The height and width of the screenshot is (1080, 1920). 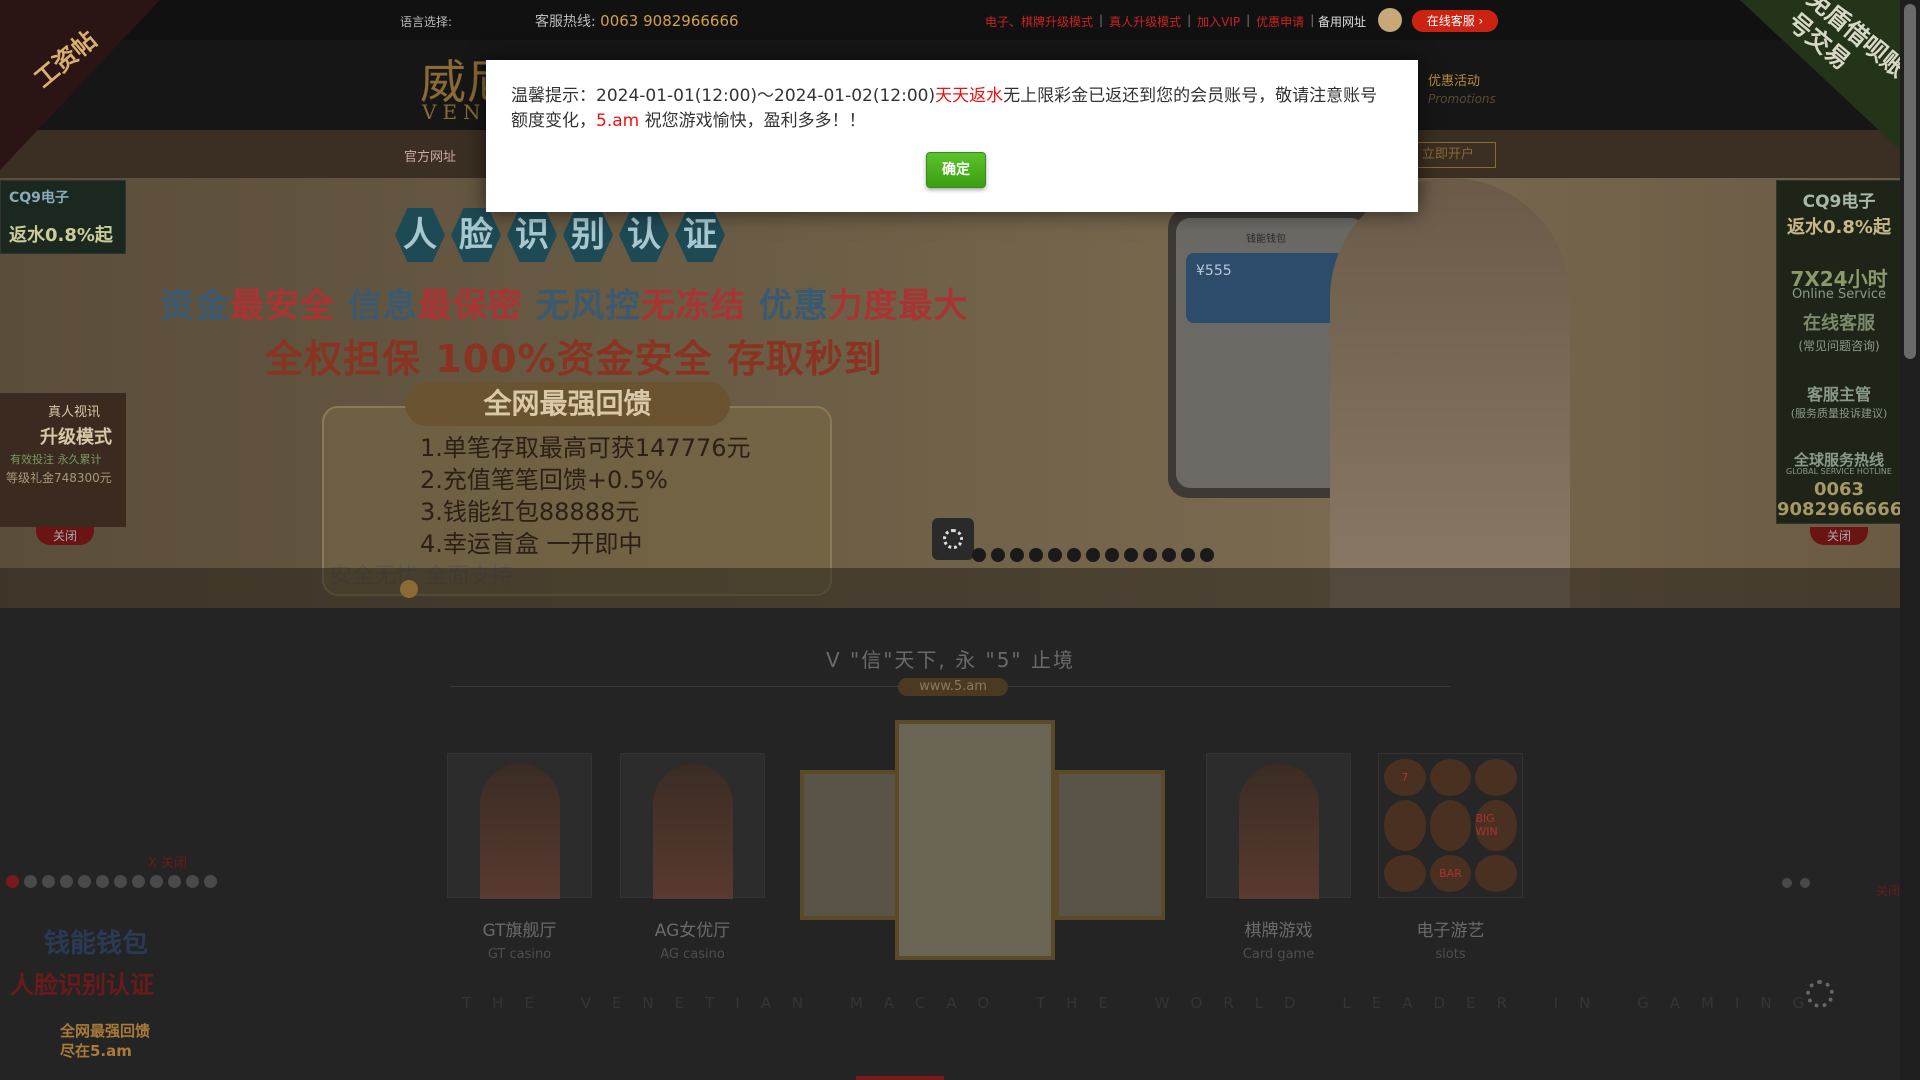 What do you see at coordinates (956, 170) in the screenshot?
I see `confirm-button: 确定` at bounding box center [956, 170].